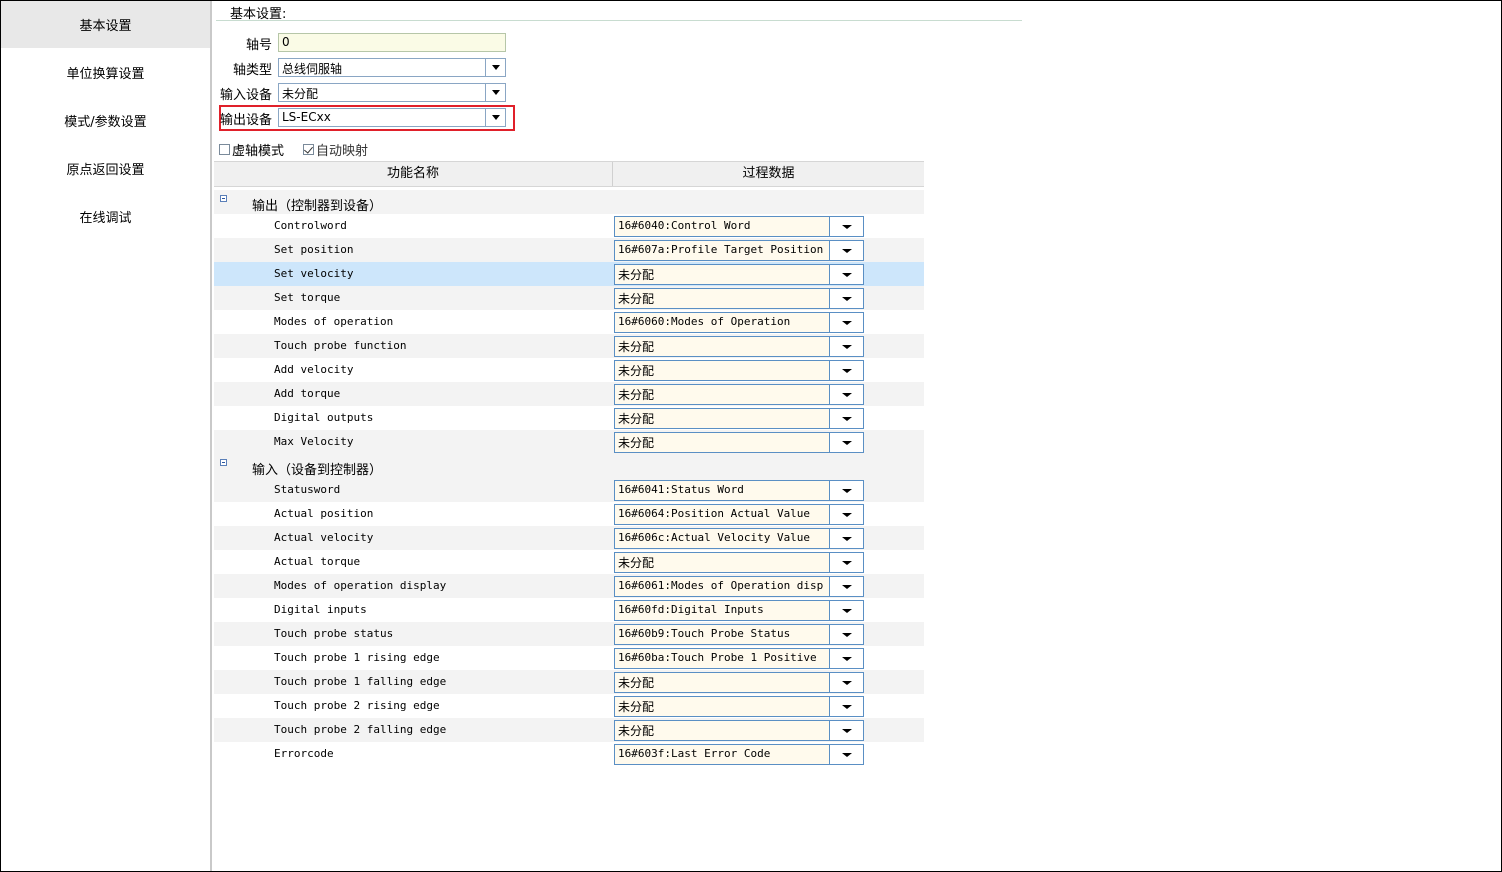  What do you see at coordinates (739, 586) in the screenshot?
I see `process-data-select: 16#6061:Modes of Operation display` at bounding box center [739, 586].